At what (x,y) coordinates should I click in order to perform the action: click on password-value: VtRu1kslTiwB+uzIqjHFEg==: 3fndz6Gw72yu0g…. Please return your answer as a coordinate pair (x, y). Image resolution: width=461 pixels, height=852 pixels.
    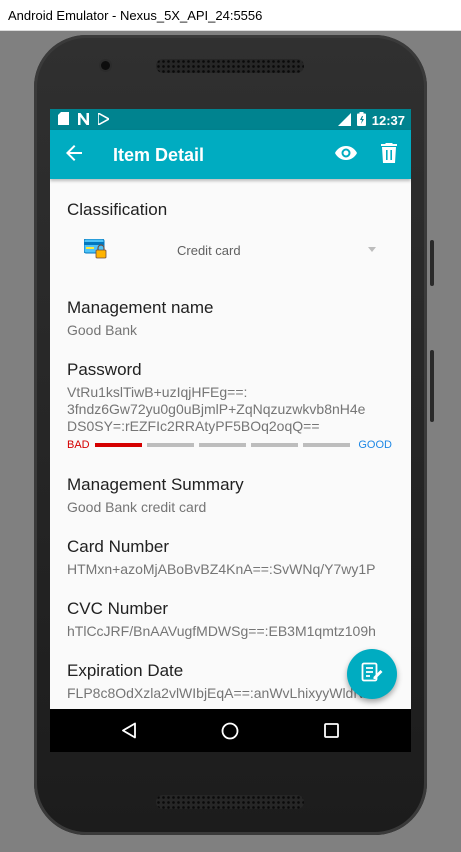
    Looking at the image, I should click on (216, 409).